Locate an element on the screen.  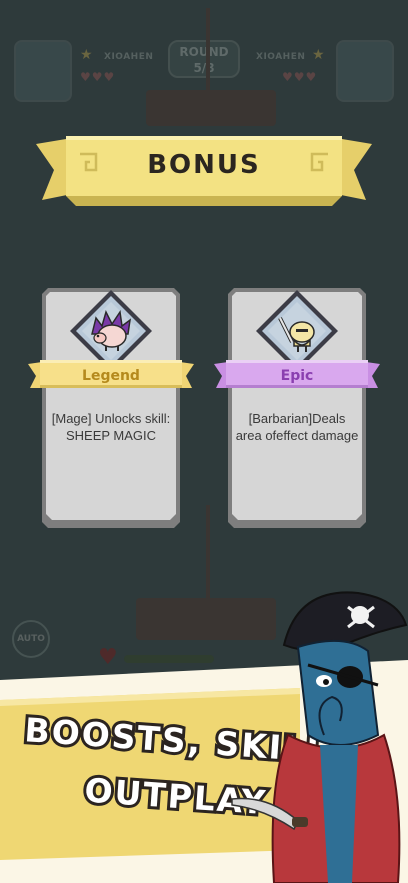
right-hearts-icon: ♥♥♥ is located at coordinates (300, 77).